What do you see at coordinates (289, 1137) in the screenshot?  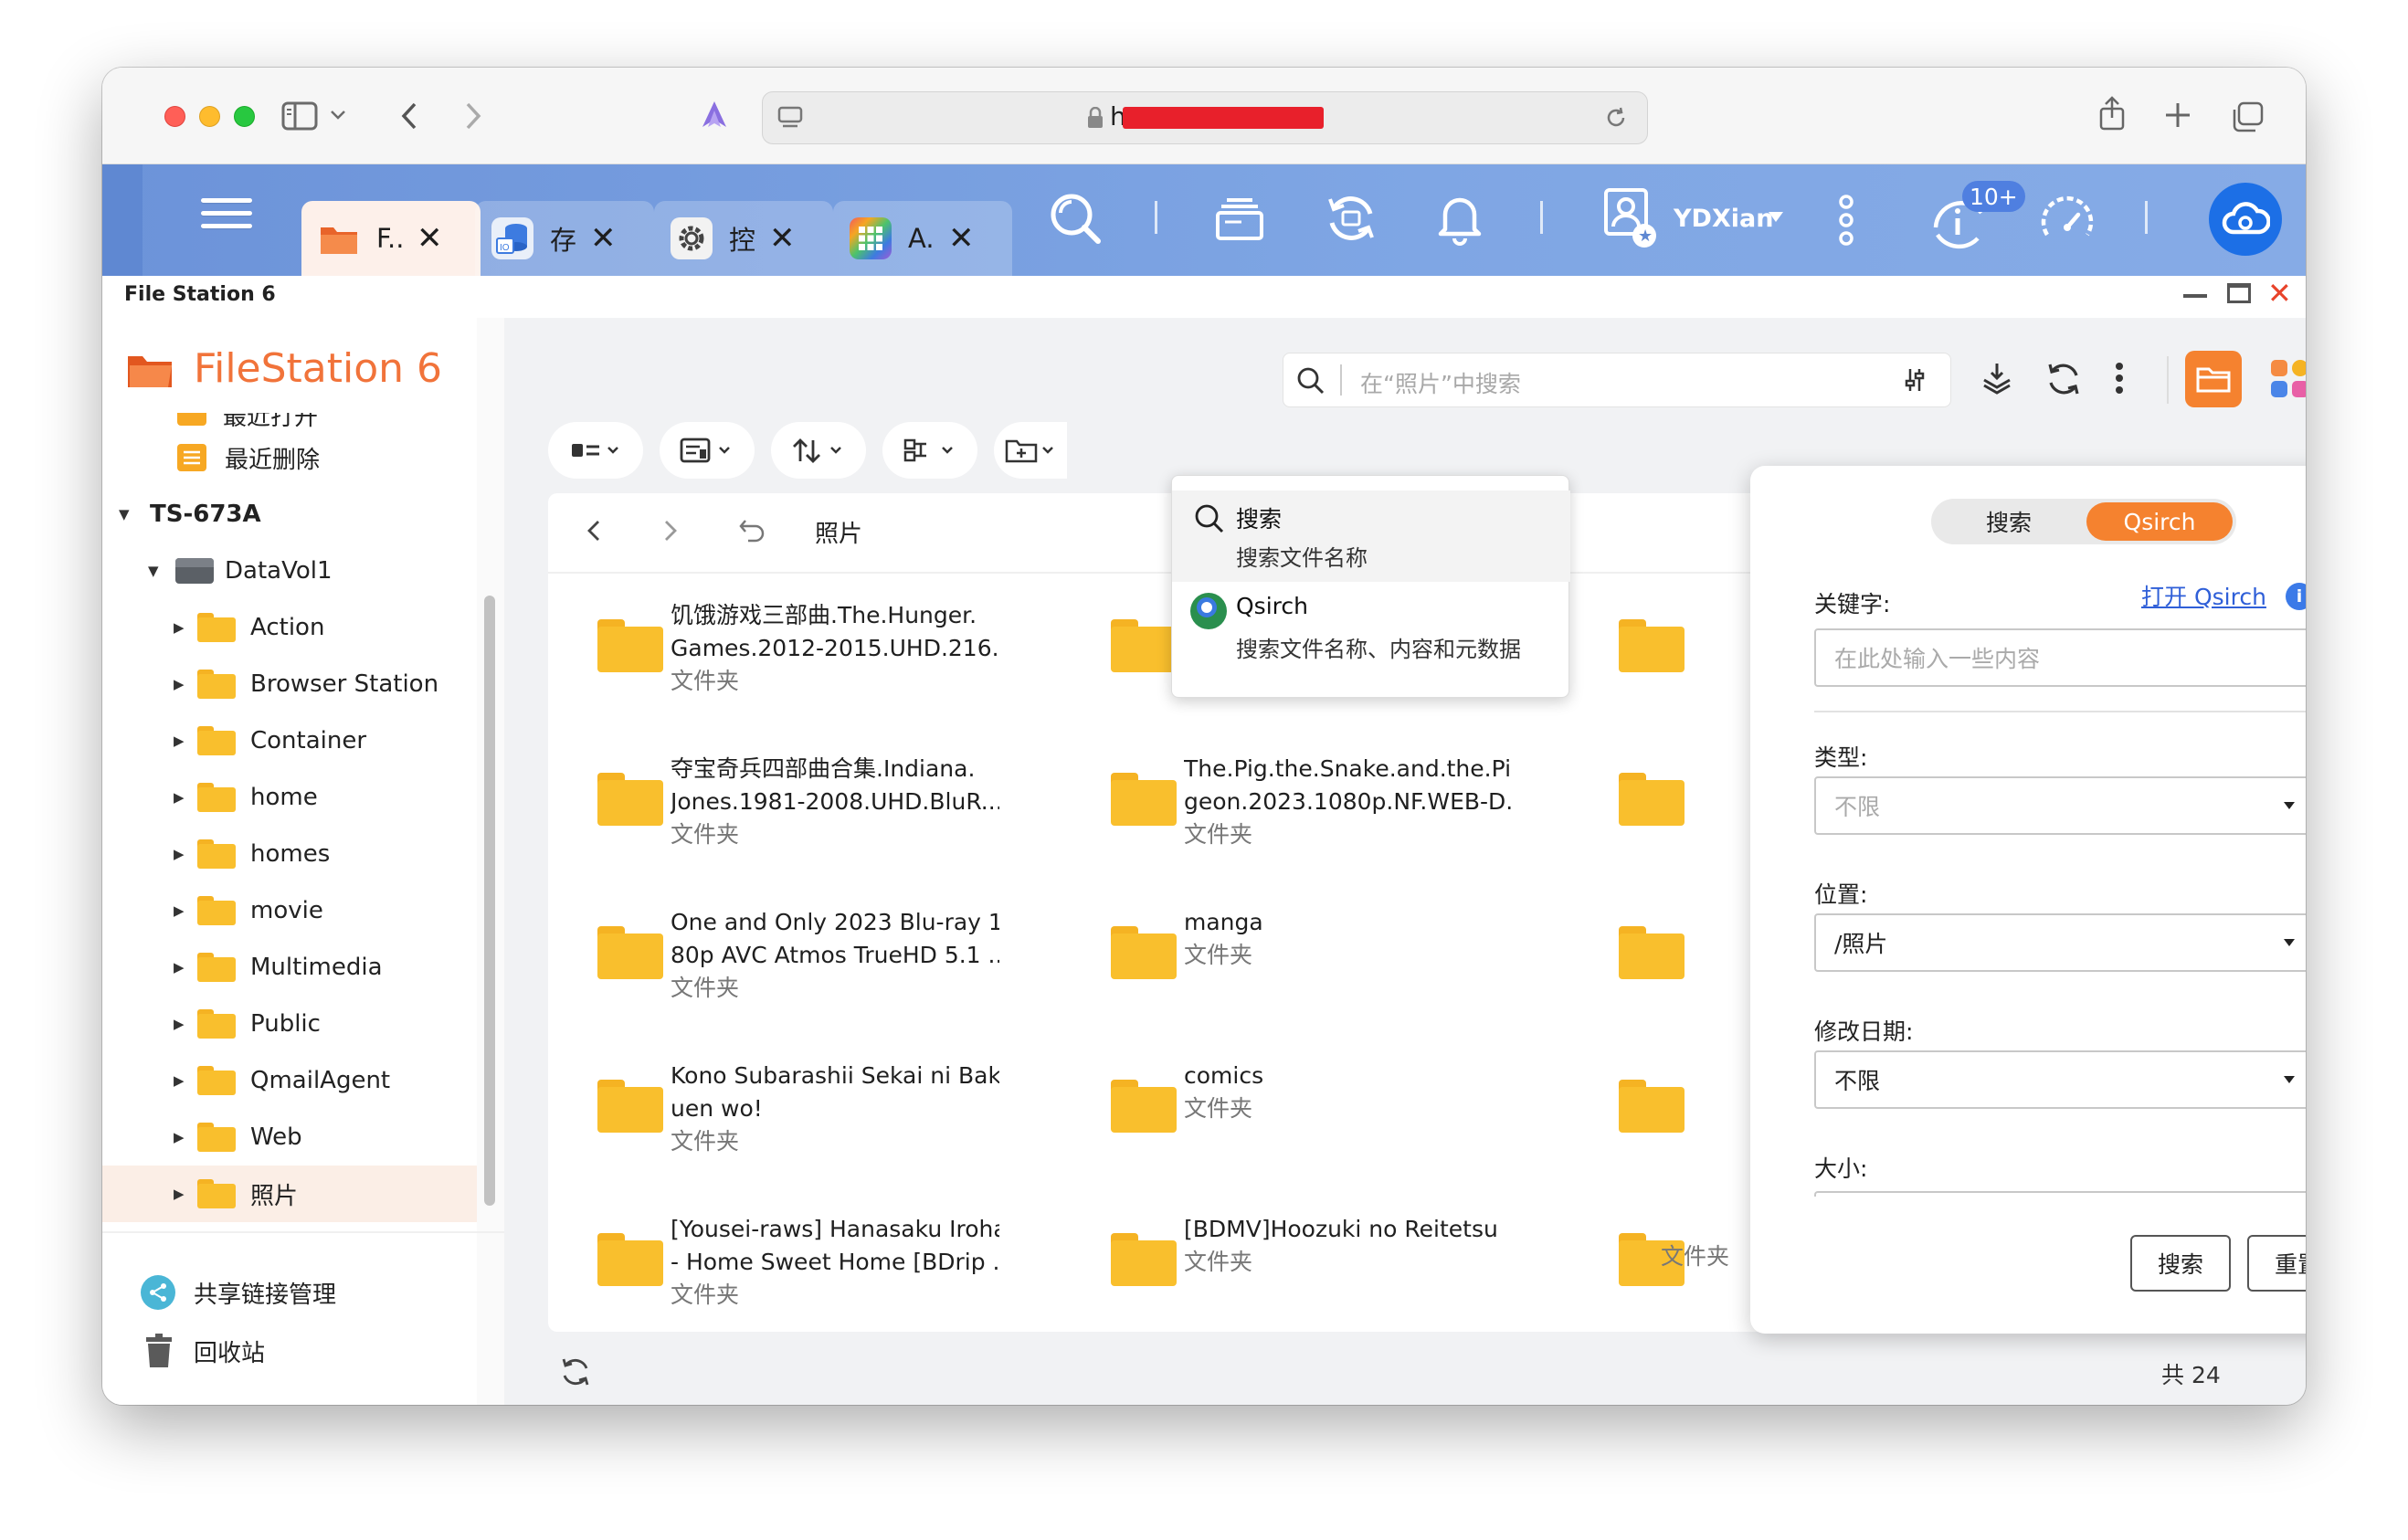 I see `sidebar-folder-item: ▶ Web` at bounding box center [289, 1137].